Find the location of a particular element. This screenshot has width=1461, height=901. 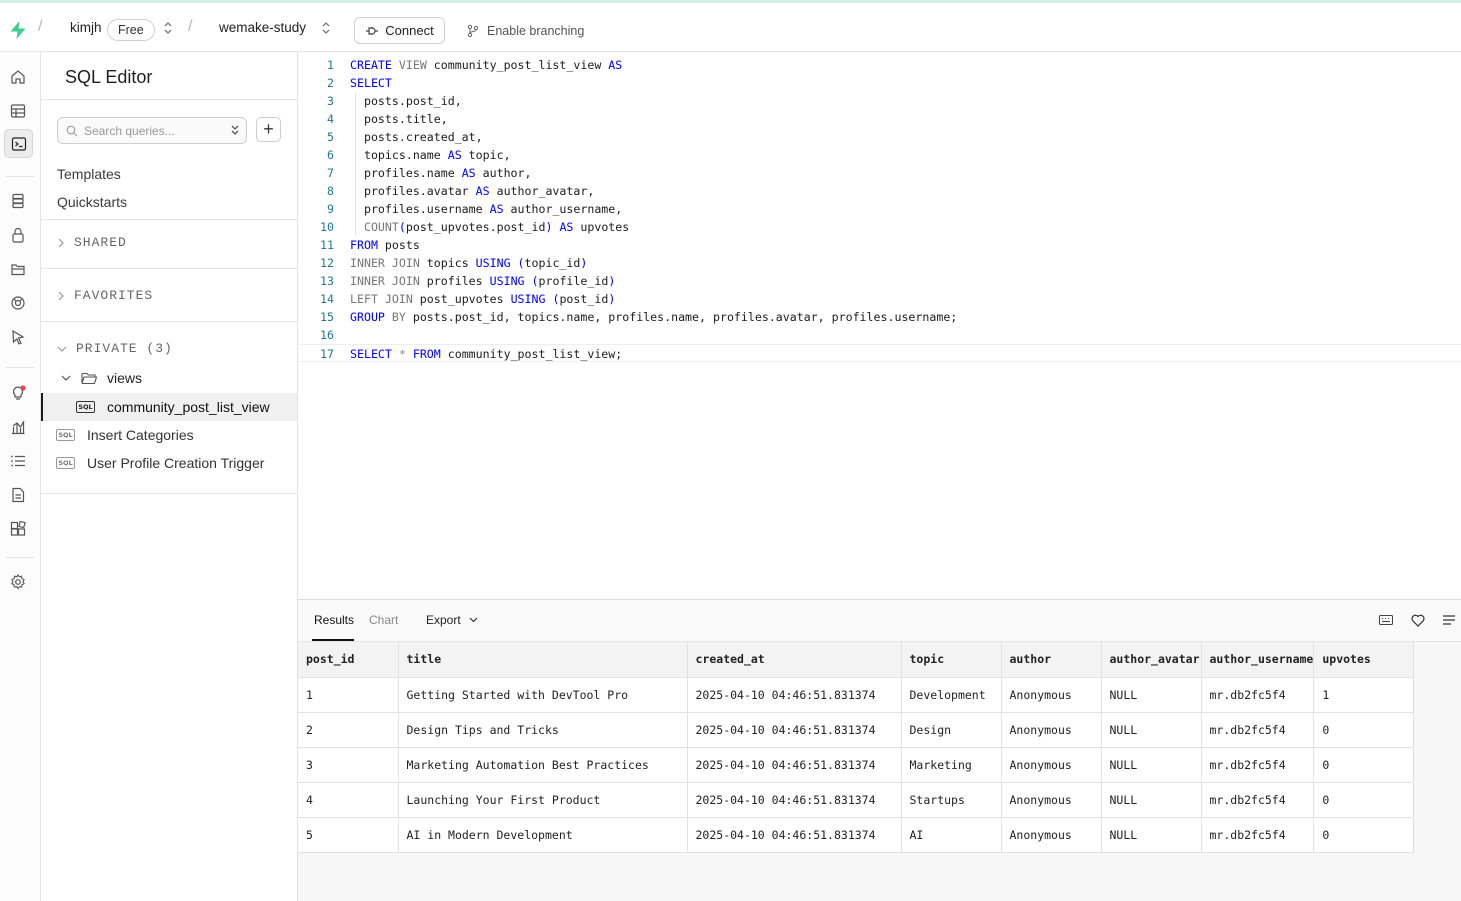

logs-icon is located at coordinates (18, 461).